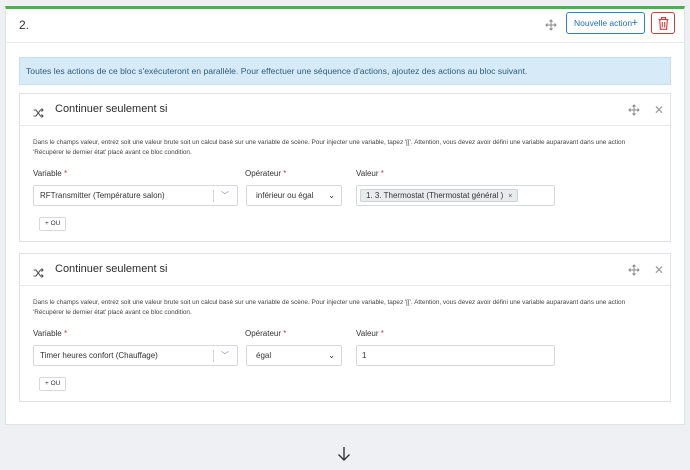  Describe the element at coordinates (264, 355) in the screenshot. I see `operator-value: égal` at that location.